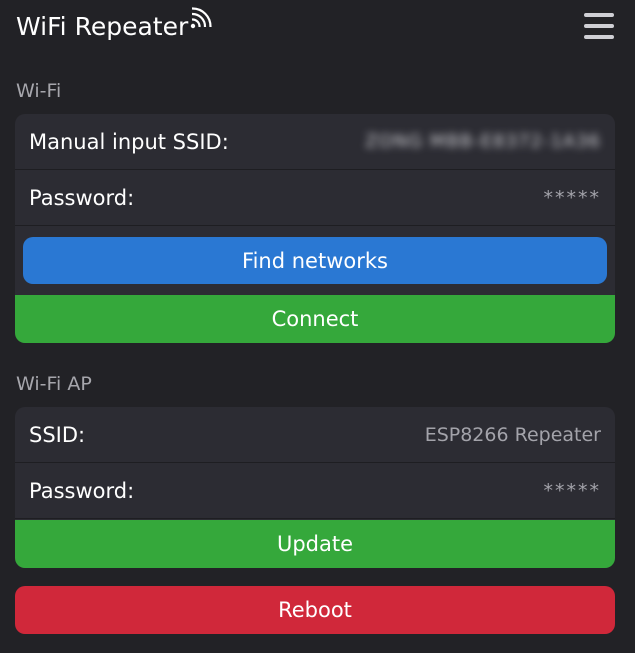 This screenshot has width=635, height=653. What do you see at coordinates (315, 319) in the screenshot?
I see `connect-button: Connect` at bounding box center [315, 319].